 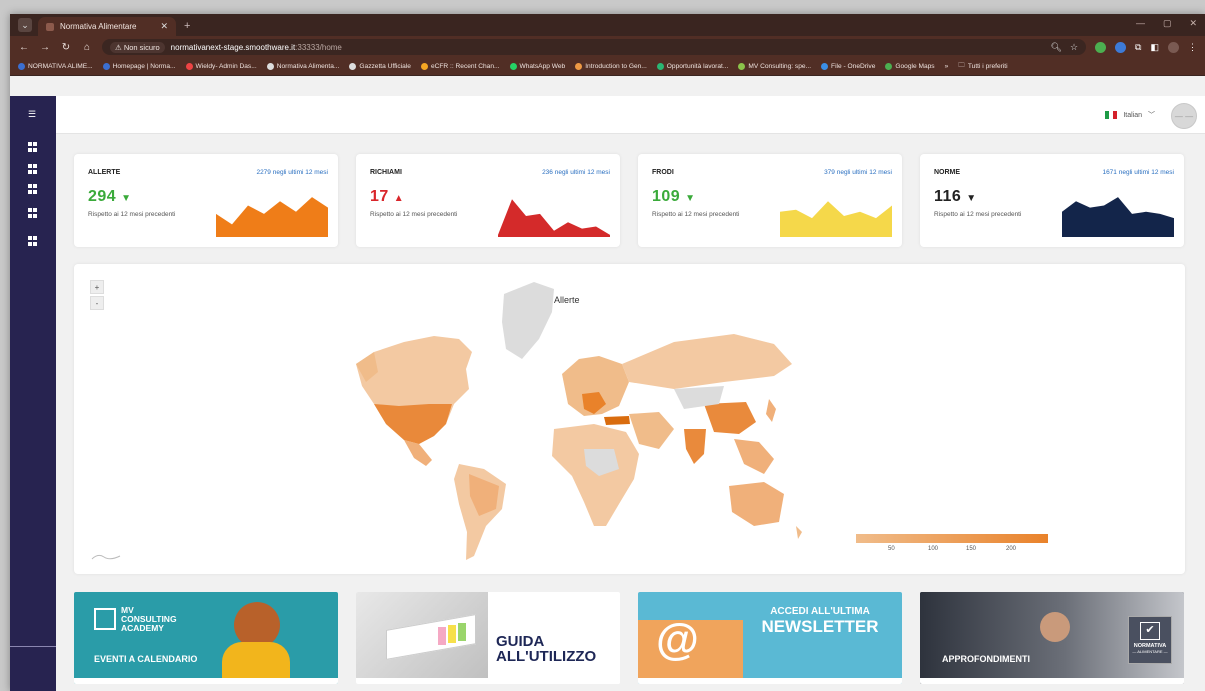 I want to click on sidebar-item-allerte-icon, so click(x=33, y=169).